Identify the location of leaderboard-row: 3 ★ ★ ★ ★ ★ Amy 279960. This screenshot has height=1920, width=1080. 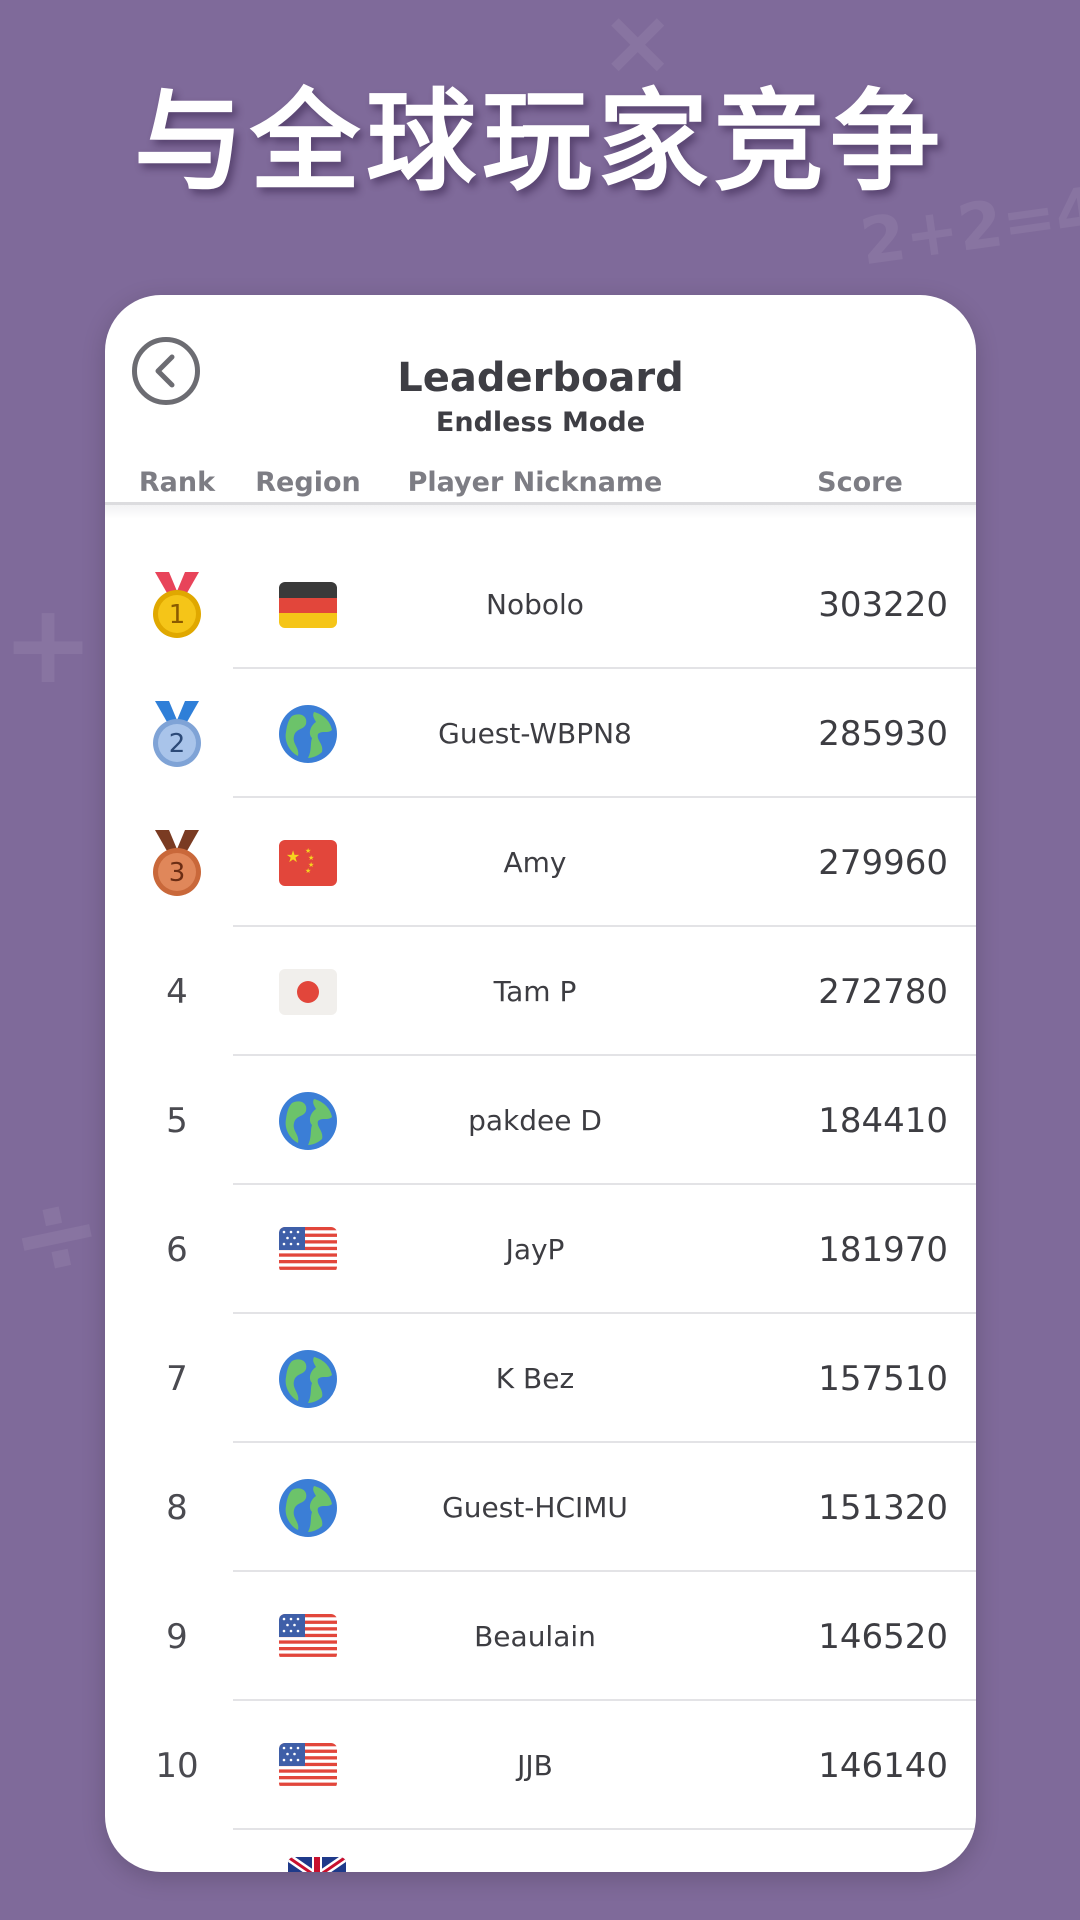
(540, 862).